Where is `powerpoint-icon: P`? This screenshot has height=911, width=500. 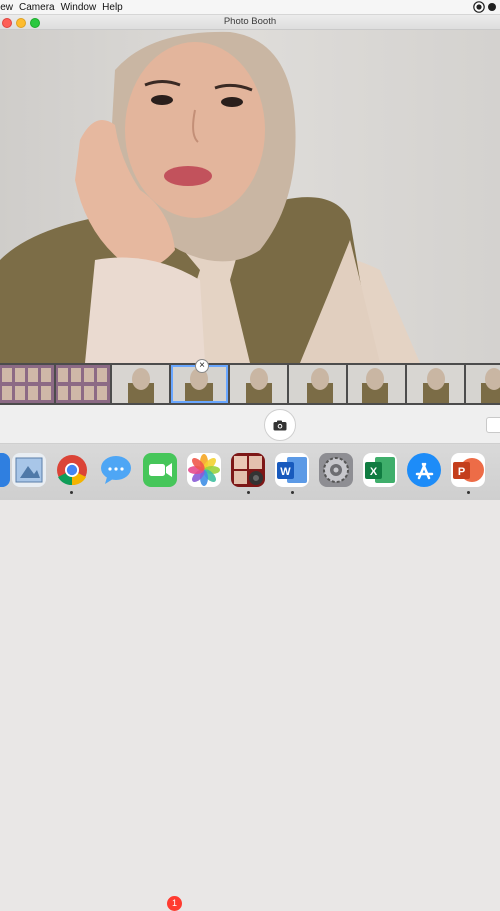 powerpoint-icon: P is located at coordinates (468, 470).